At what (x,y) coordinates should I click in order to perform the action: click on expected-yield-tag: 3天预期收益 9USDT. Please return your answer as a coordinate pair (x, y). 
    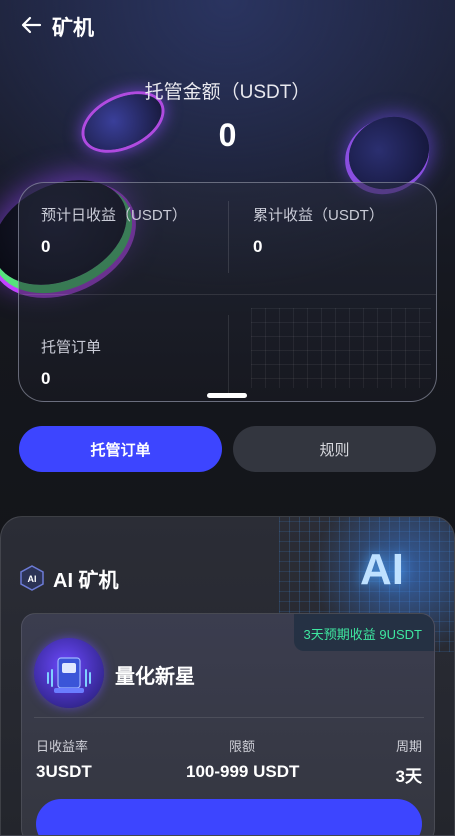
    Looking at the image, I should click on (363, 632).